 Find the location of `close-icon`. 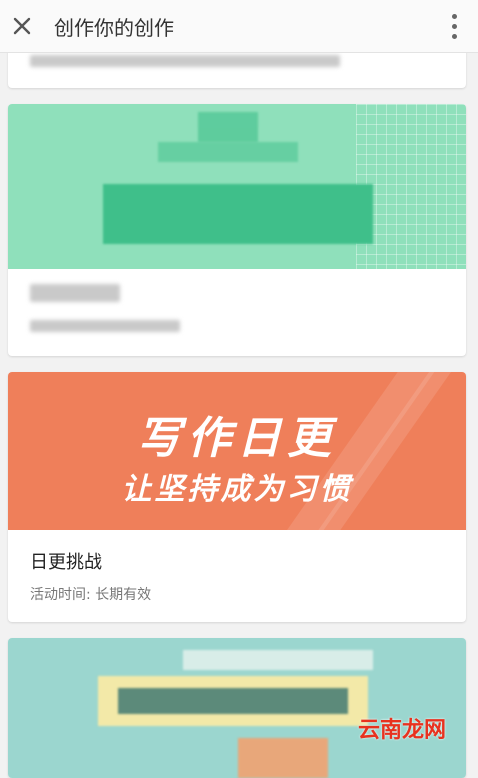

close-icon is located at coordinates (22, 26).